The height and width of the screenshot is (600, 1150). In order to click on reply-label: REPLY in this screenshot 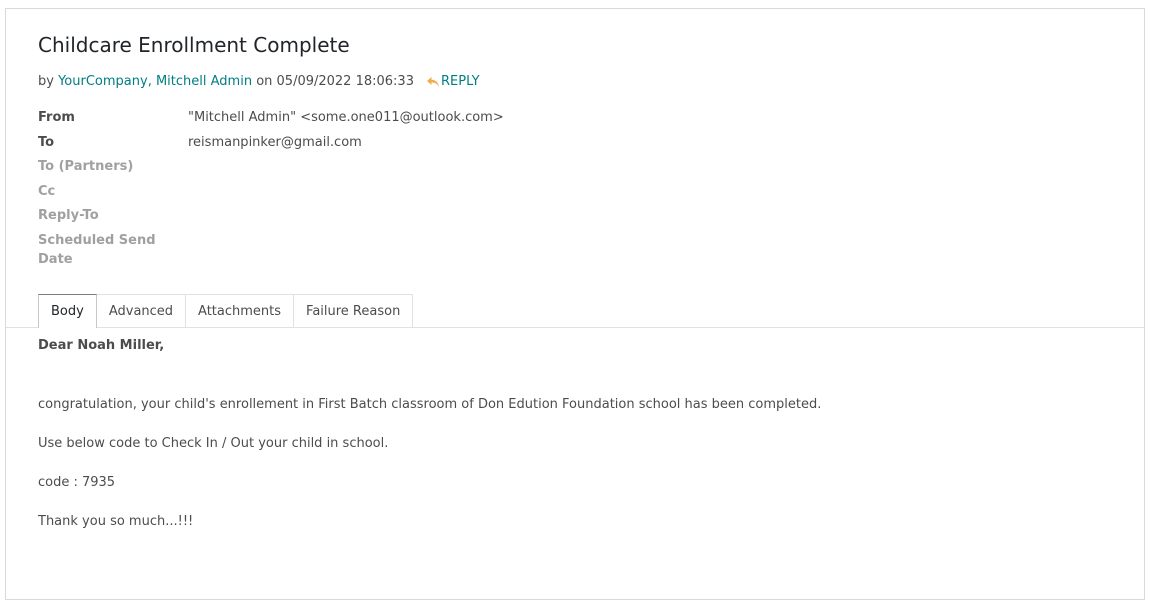, I will do `click(460, 81)`.